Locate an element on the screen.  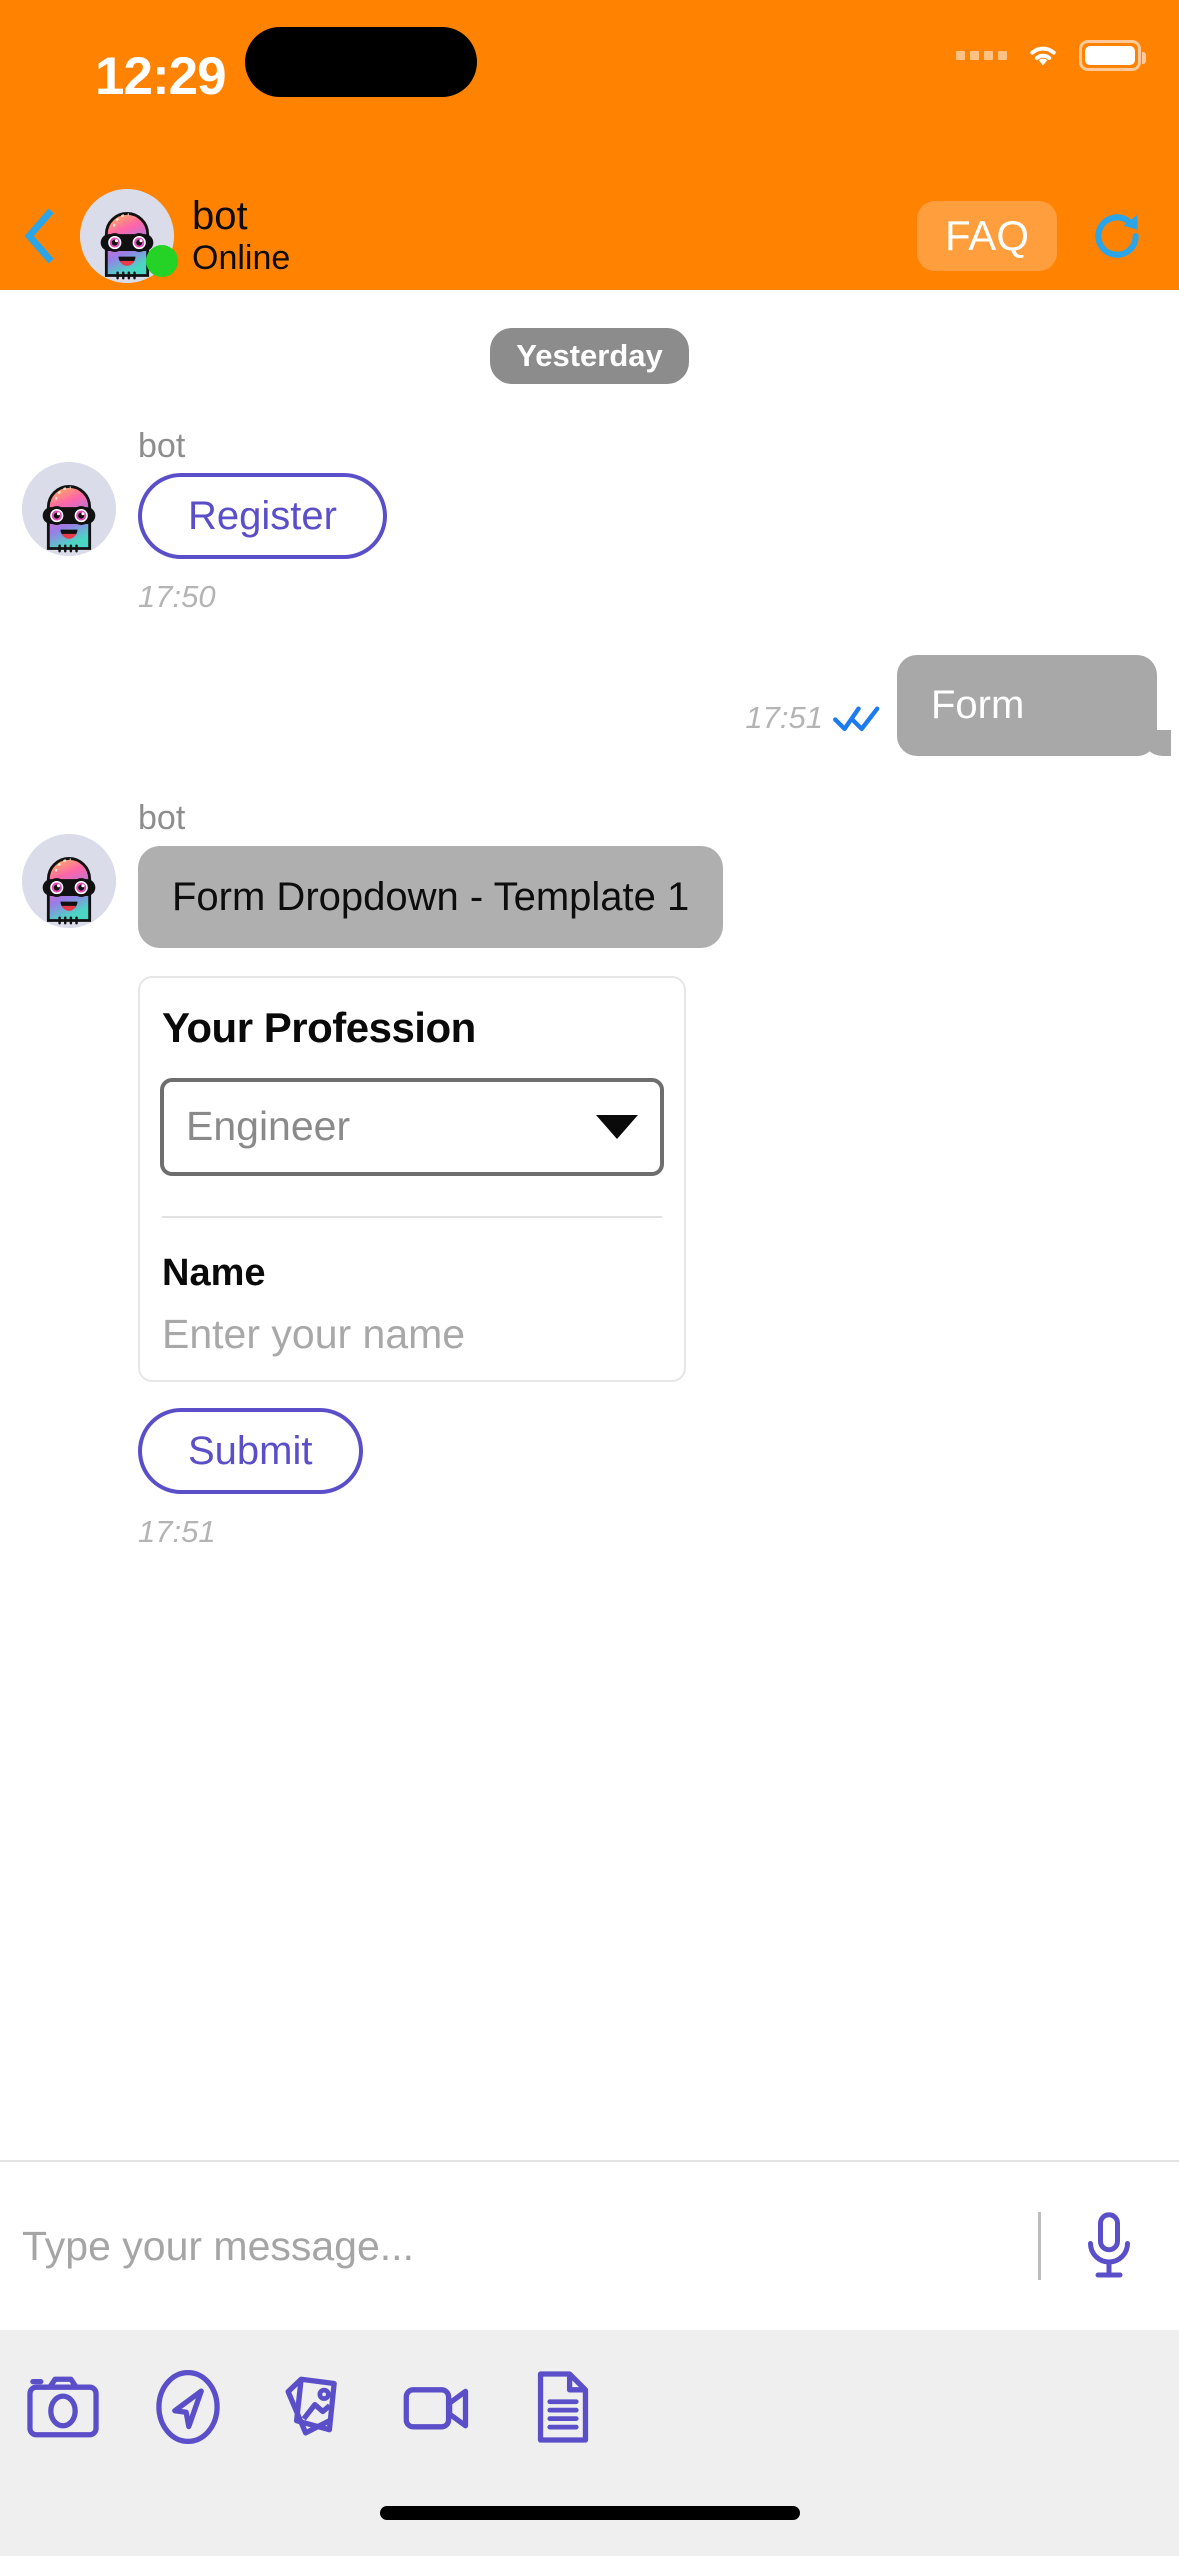
location-send-icon is located at coordinates (187, 2407).